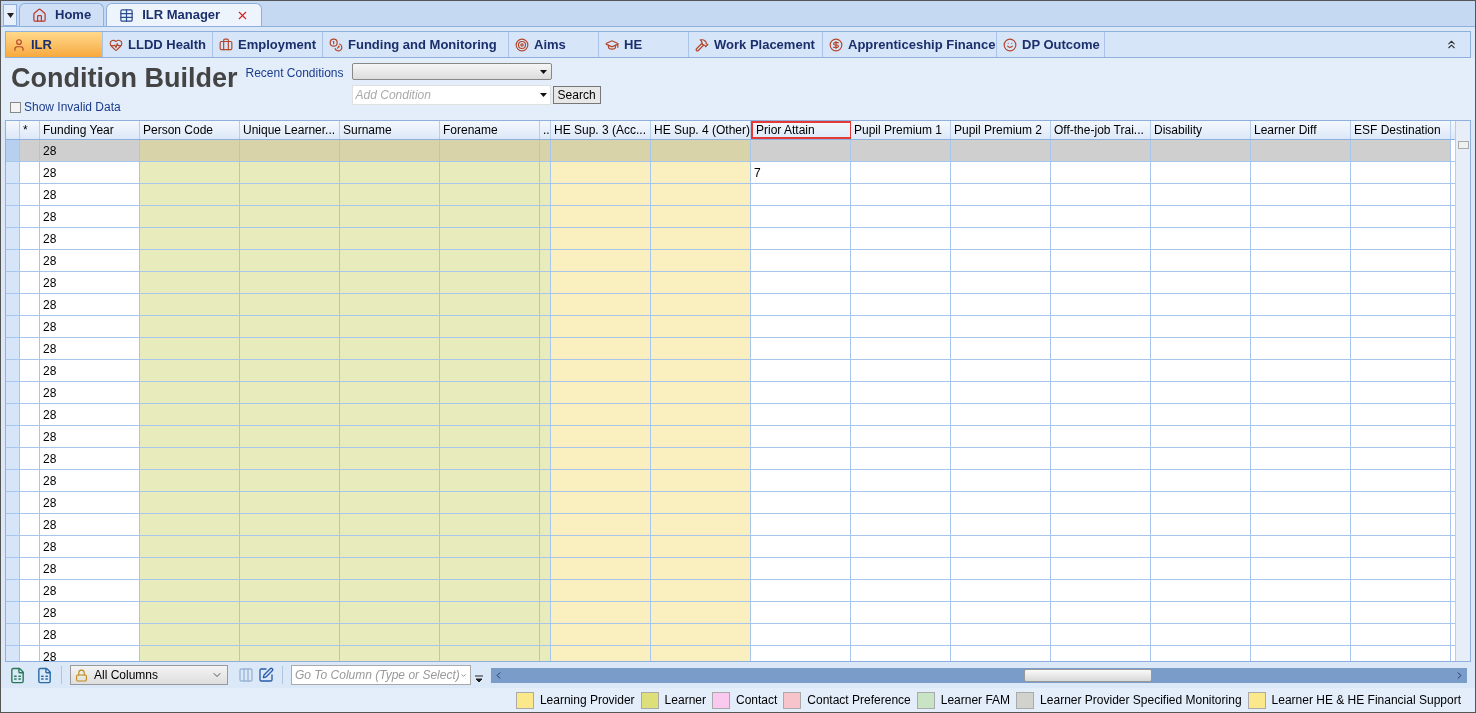  I want to click on column-header: ESF Destination, so click(1401, 130).